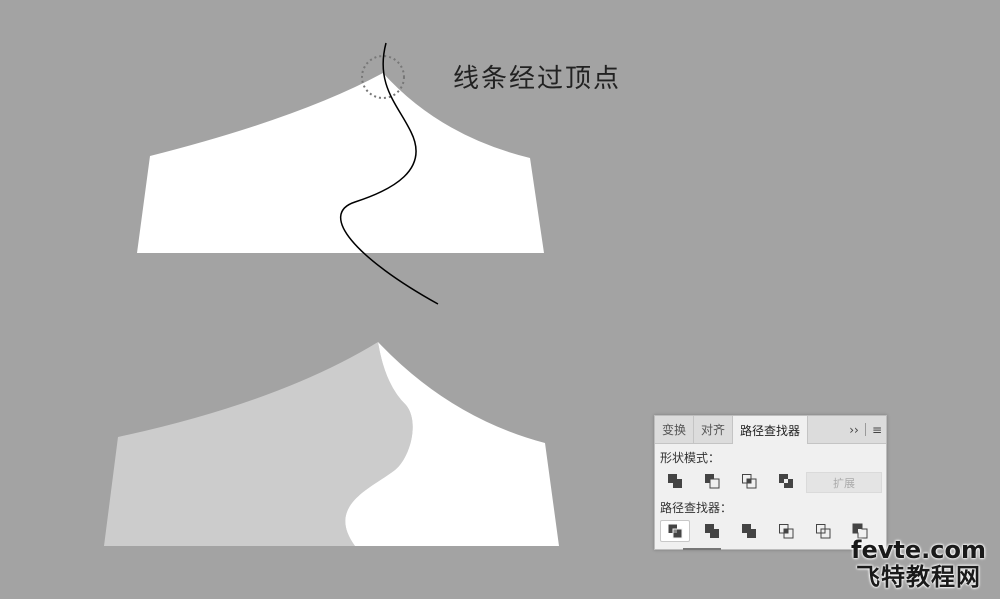 The height and width of the screenshot is (599, 1000). I want to click on expand-button: 扩展, so click(844, 482).